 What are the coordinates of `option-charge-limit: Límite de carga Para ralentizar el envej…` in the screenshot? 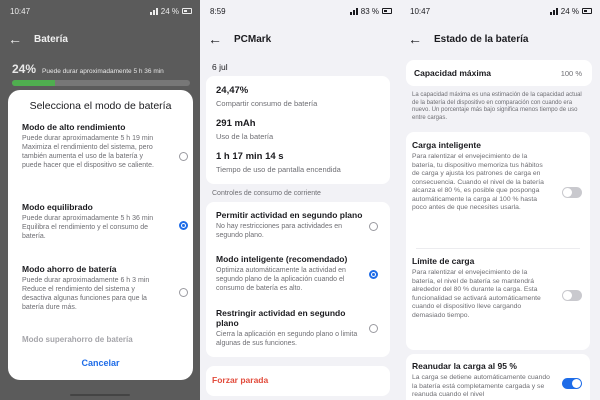 It's located at (482, 288).